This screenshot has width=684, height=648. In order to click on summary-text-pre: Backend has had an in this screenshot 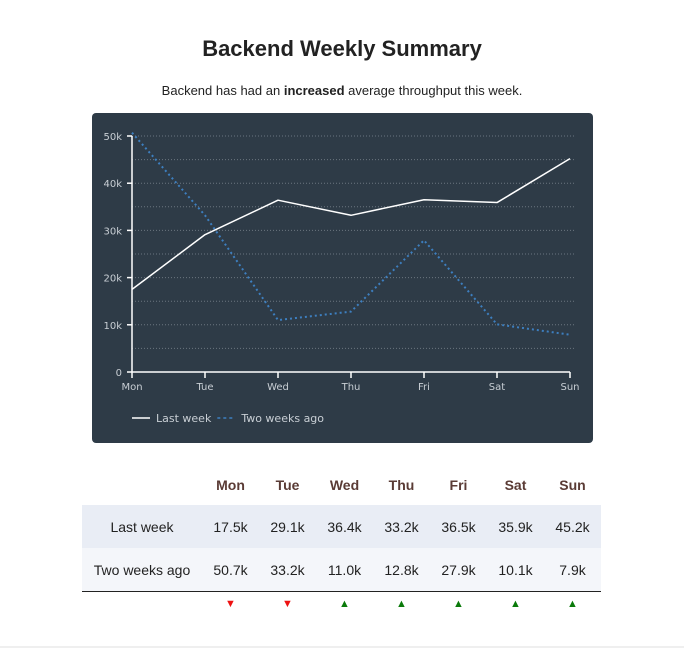, I will do `click(222, 90)`.